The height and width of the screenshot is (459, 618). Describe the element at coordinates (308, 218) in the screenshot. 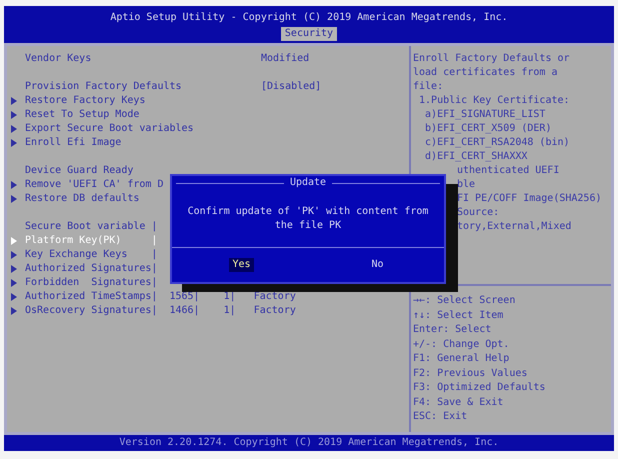

I see `dialog-message: Confirm update of 'PK' with content from the file PK` at that location.